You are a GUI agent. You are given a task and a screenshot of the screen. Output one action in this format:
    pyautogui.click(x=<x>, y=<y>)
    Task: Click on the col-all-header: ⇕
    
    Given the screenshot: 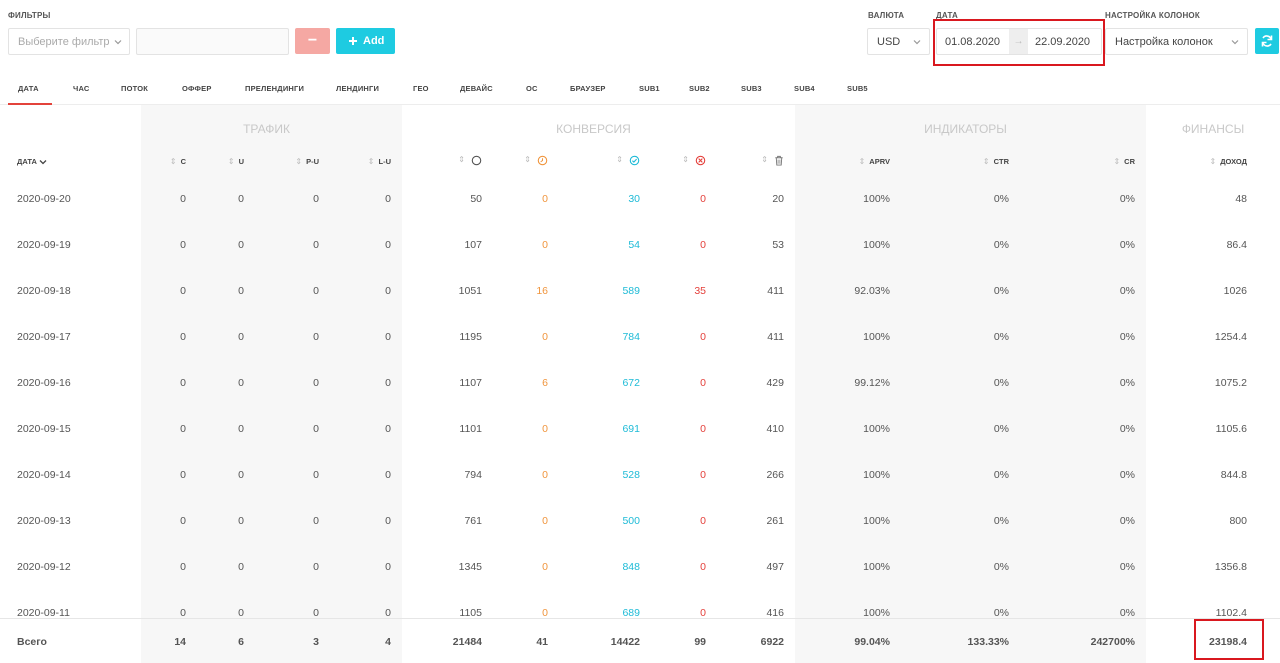 What is the action you would take?
    pyautogui.click(x=461, y=160)
    